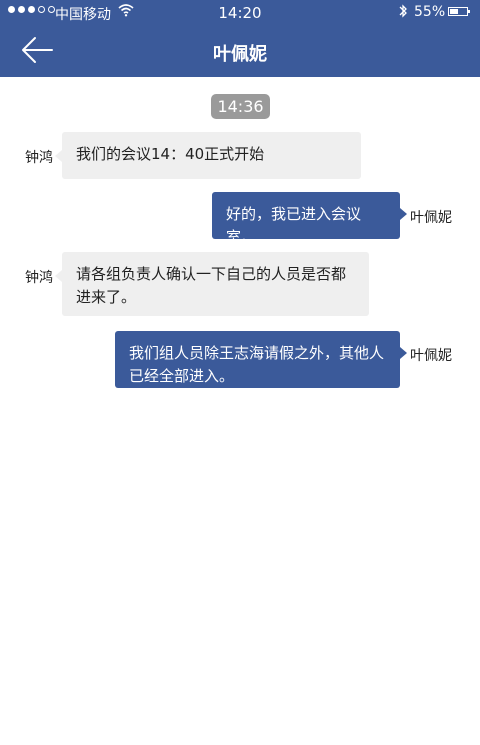 The height and width of the screenshot is (745, 480). I want to click on message-bubble-incoming: 请各组负责人确认一下自己的人员是否都进来了。, so click(212, 284).